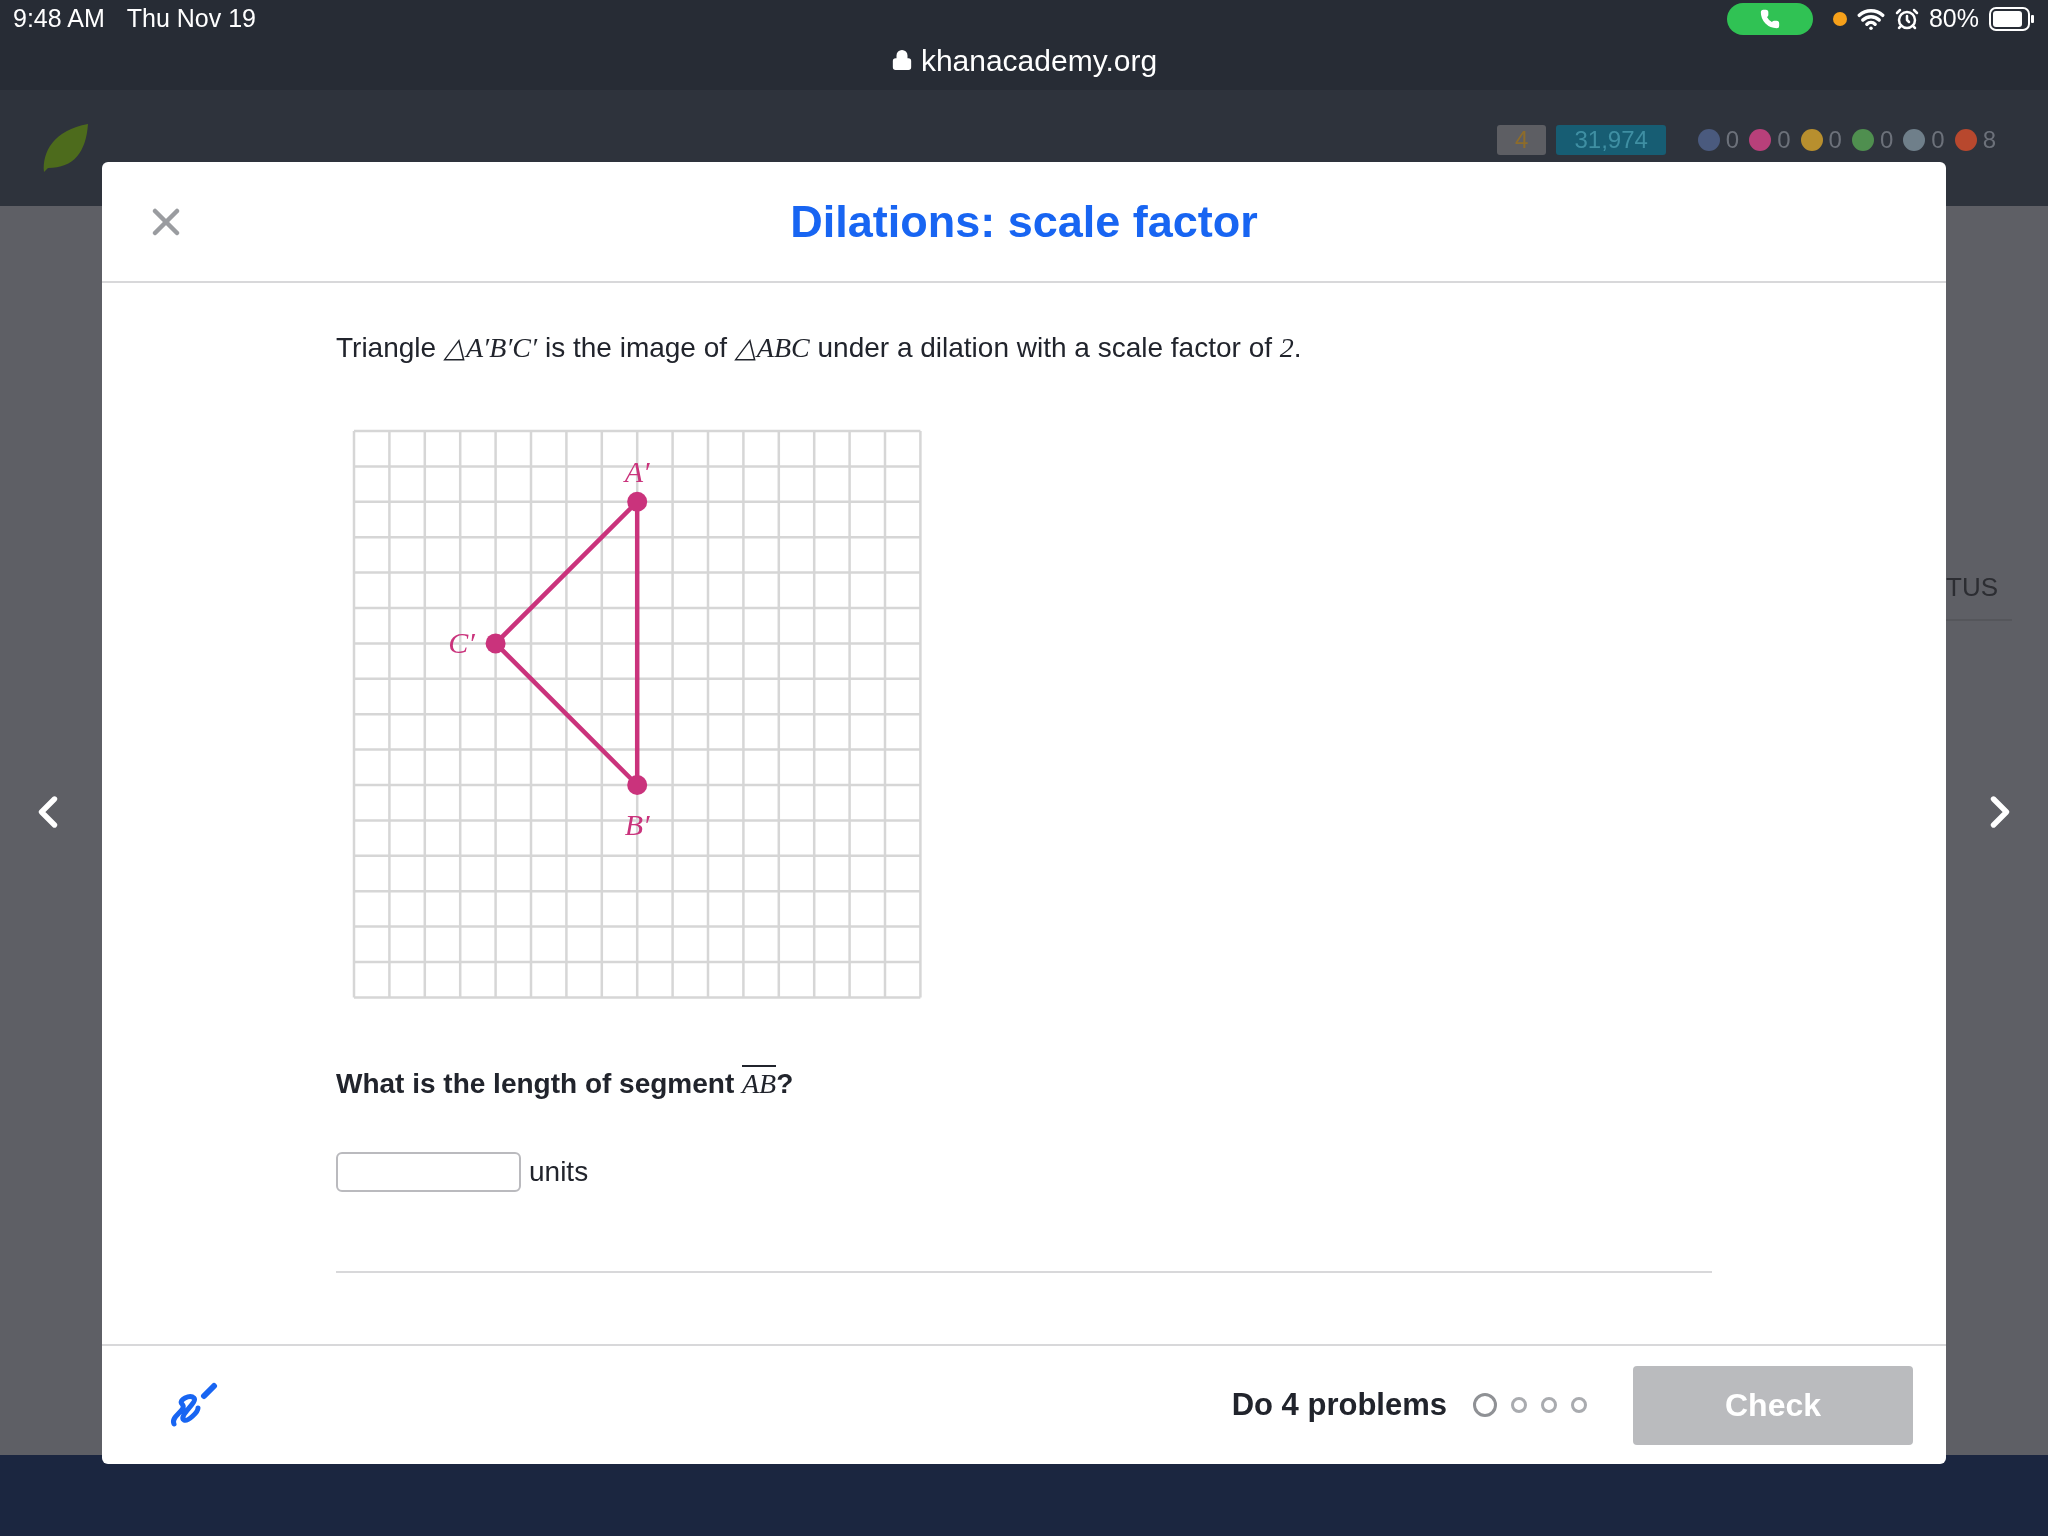 This screenshot has height=1536, width=2048. What do you see at coordinates (565, 1084) in the screenshot?
I see `question-text: What is the length of segment AB?` at bounding box center [565, 1084].